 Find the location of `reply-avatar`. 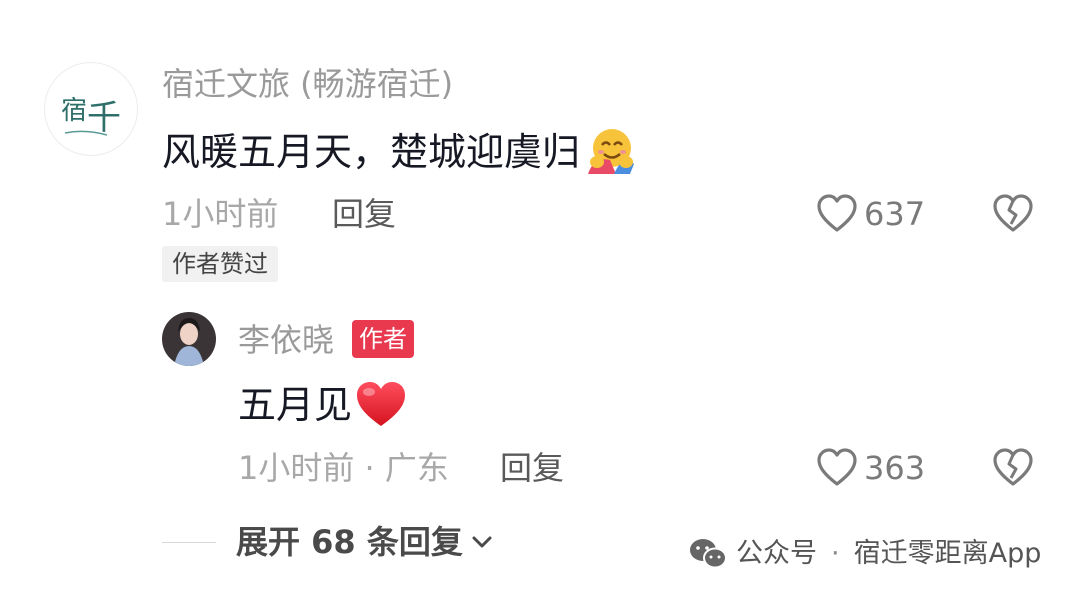

reply-avatar is located at coordinates (189, 339).